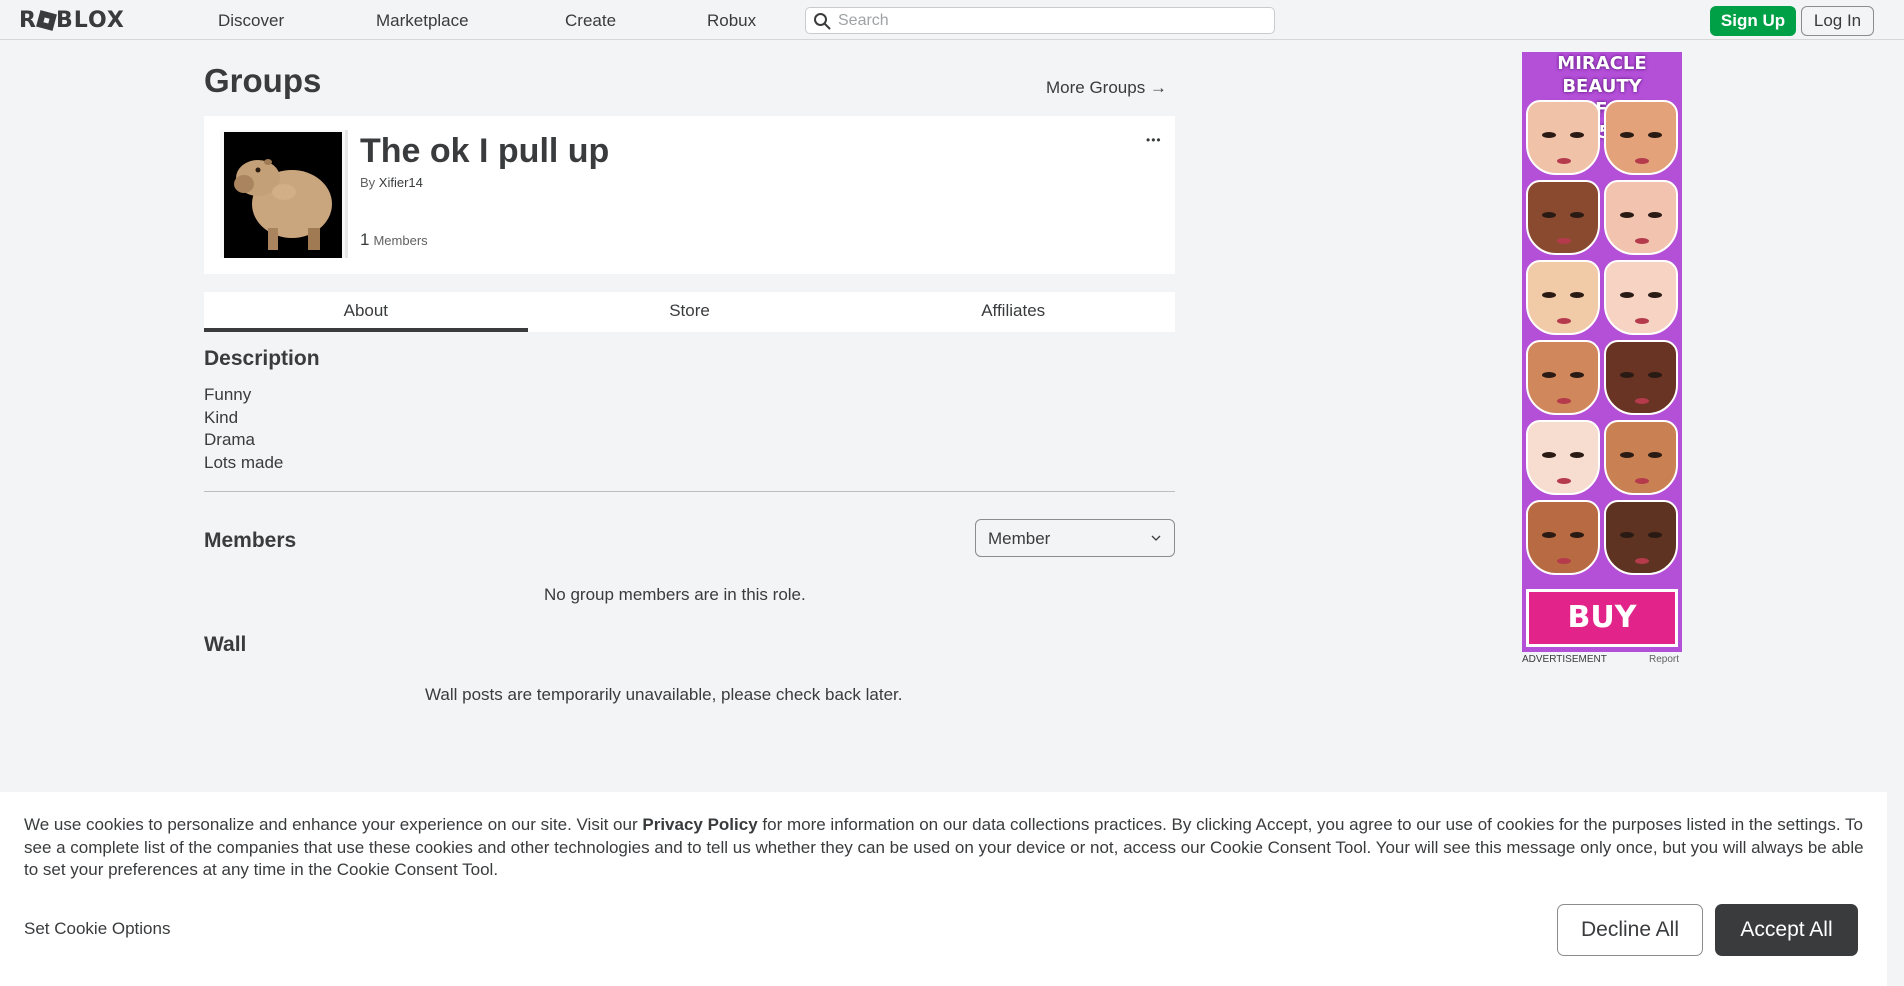 Image resolution: width=1904 pixels, height=986 pixels. What do you see at coordinates (822, 21) in the screenshot?
I see `search-icon` at bounding box center [822, 21].